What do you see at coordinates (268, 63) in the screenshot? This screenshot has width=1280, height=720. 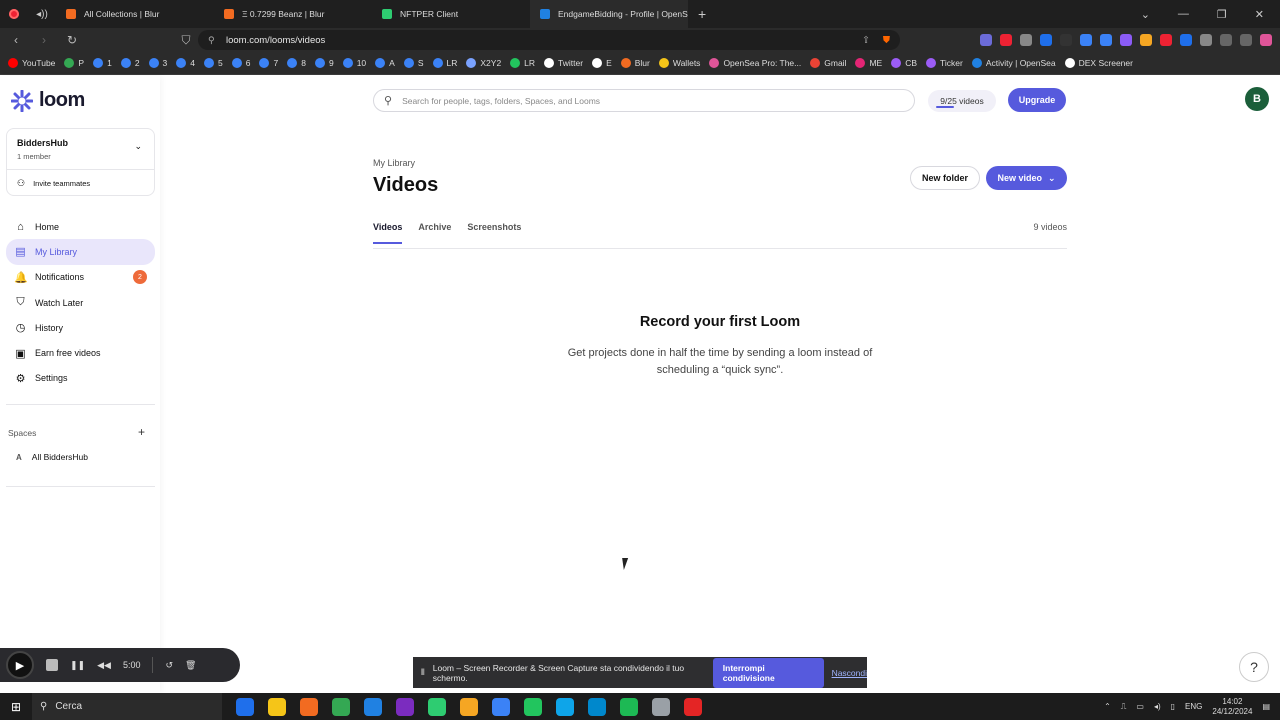 I see `bookmark-item: 7` at bounding box center [268, 63].